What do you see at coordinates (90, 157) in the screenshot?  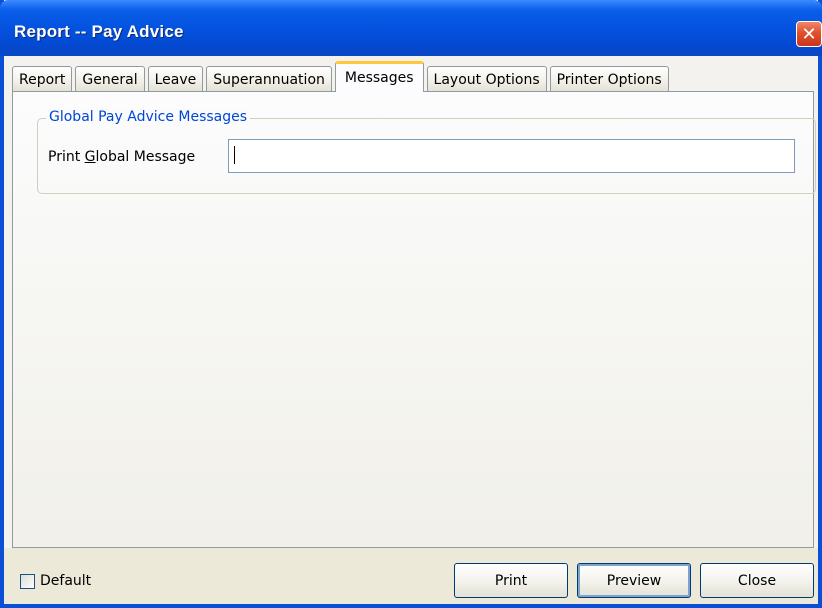 I see `label-accelerator: G` at bounding box center [90, 157].